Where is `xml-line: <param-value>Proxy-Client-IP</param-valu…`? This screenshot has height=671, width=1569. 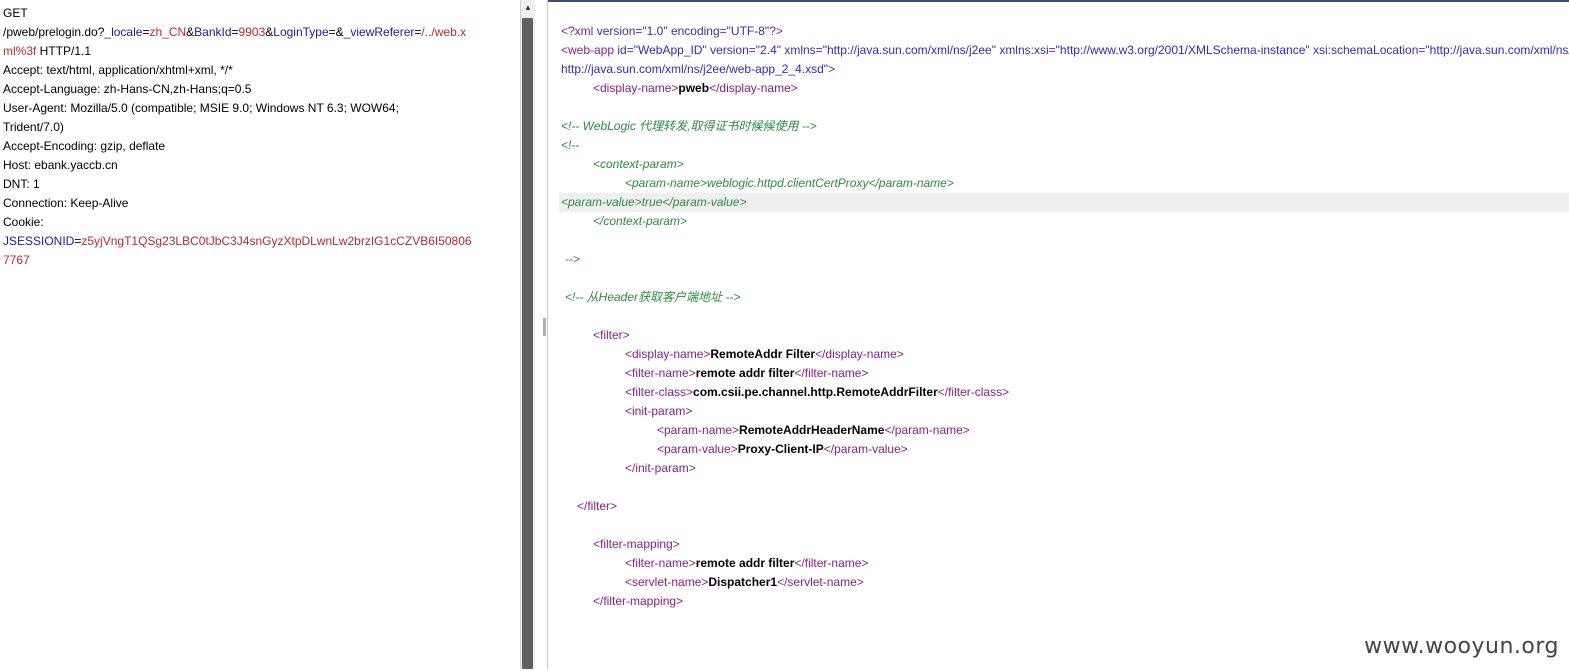
xml-line: <param-value>Proxy-Client-IP</param-valu… is located at coordinates (1065, 449).